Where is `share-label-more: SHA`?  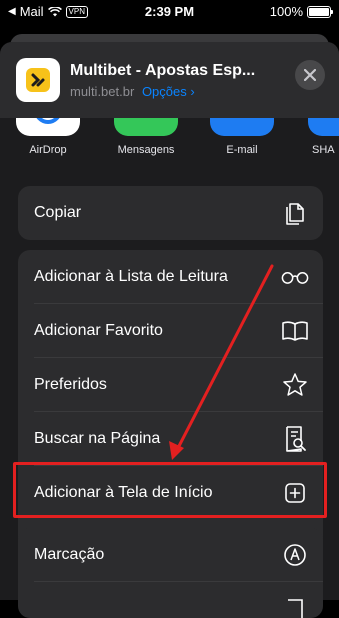
share-label-more: SHA is located at coordinates (323, 150).